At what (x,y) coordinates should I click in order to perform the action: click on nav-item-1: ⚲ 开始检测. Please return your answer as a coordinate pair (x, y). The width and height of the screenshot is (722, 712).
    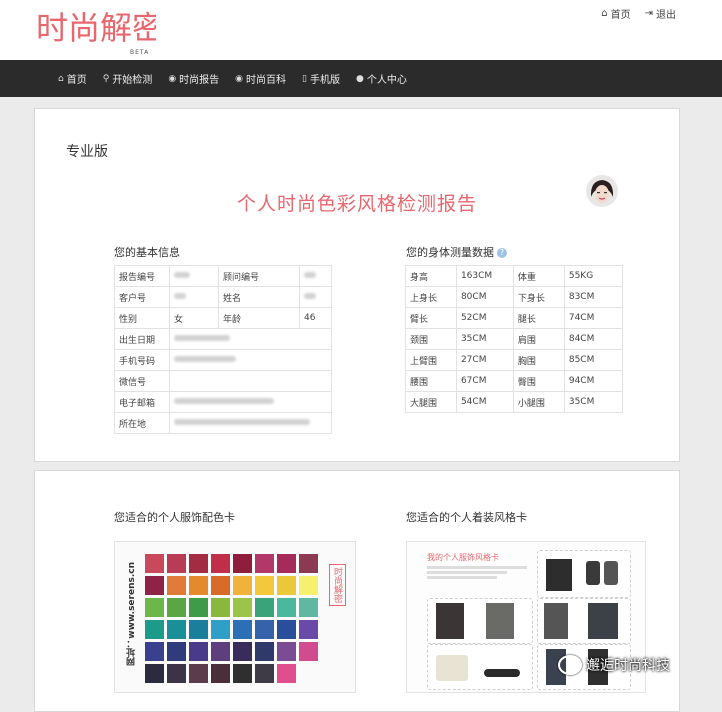
    Looking at the image, I should click on (128, 79).